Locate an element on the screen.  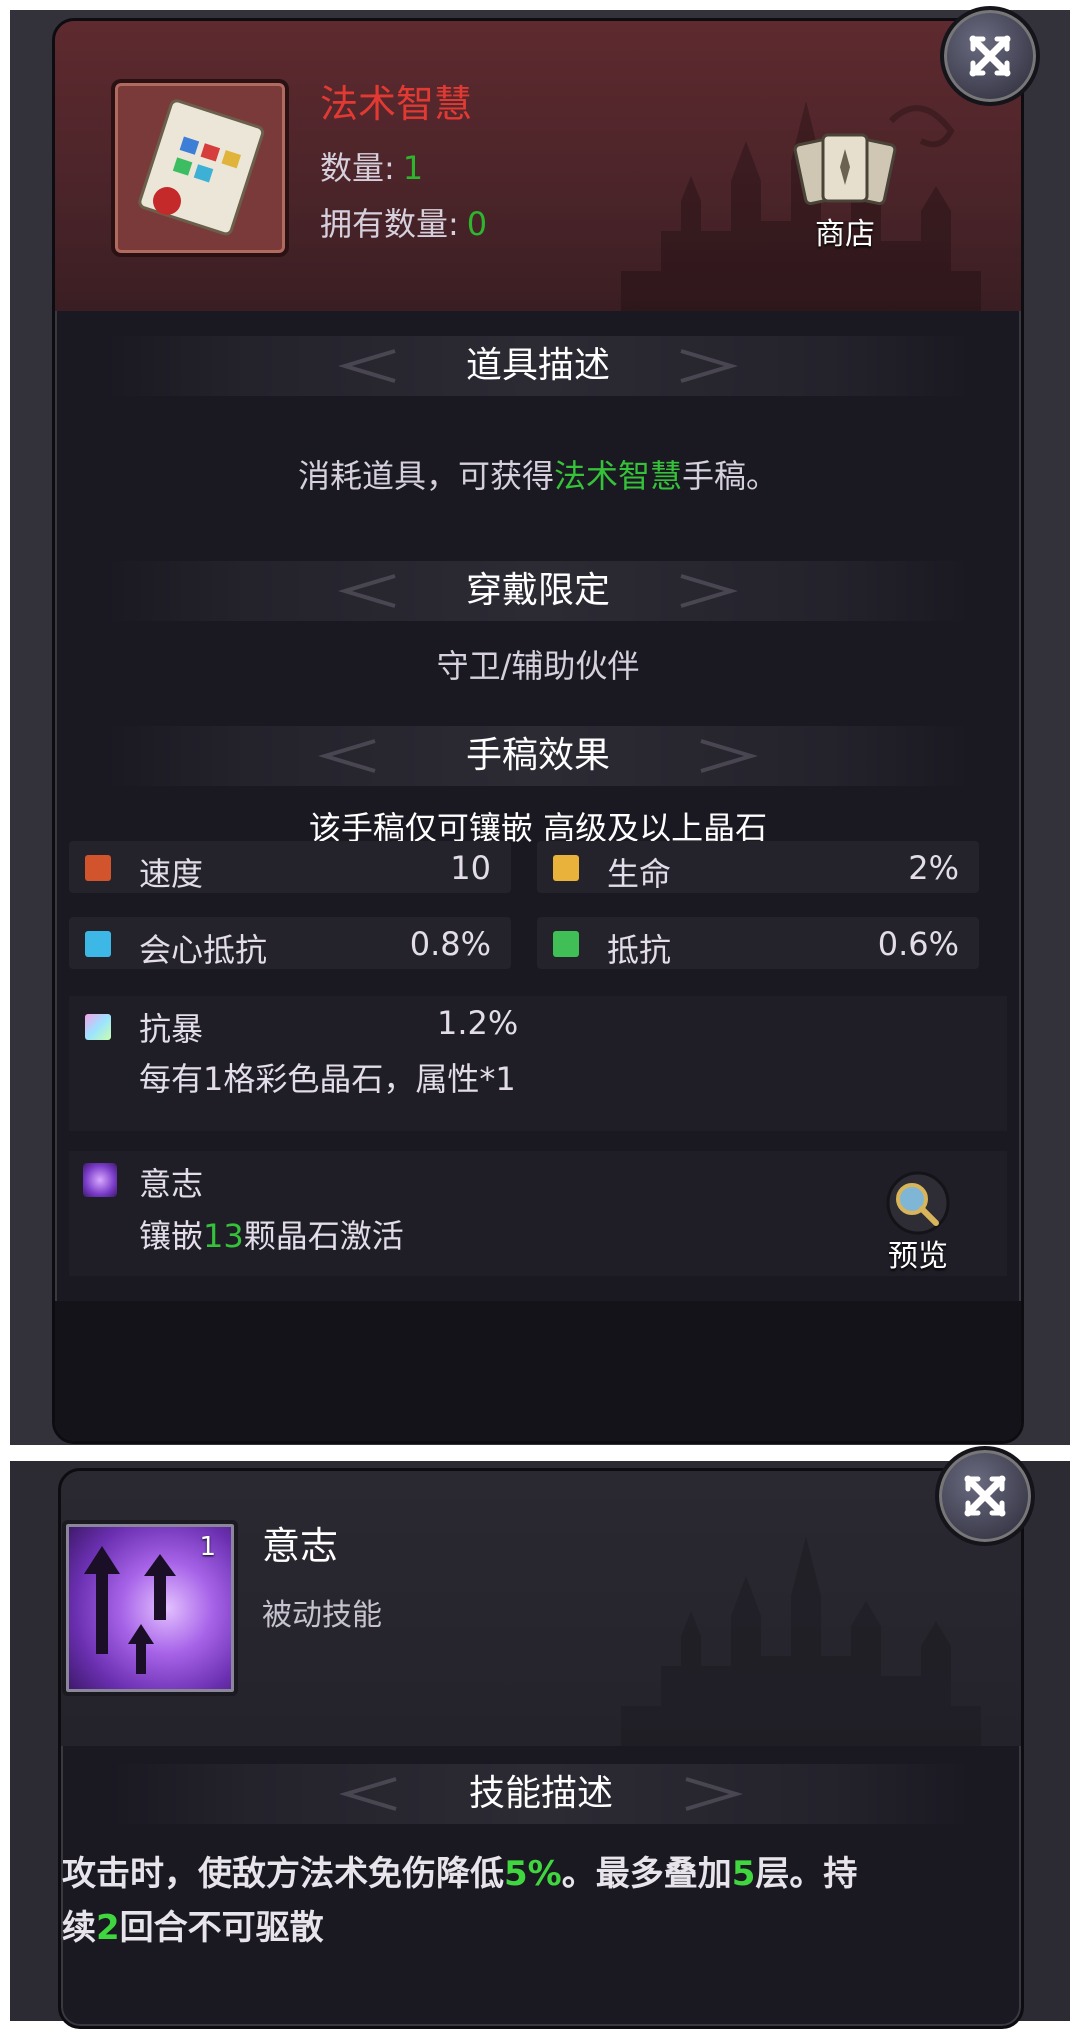
item-desc-text-end: 手稿。 is located at coordinates (730, 476).